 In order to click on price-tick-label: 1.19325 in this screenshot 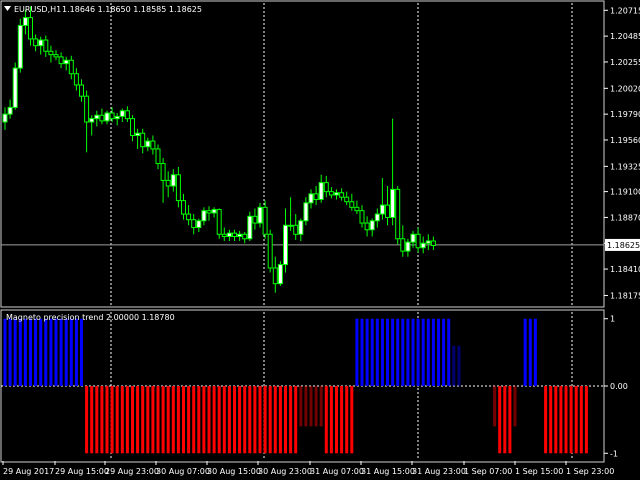, I will do `click(625, 166)`.